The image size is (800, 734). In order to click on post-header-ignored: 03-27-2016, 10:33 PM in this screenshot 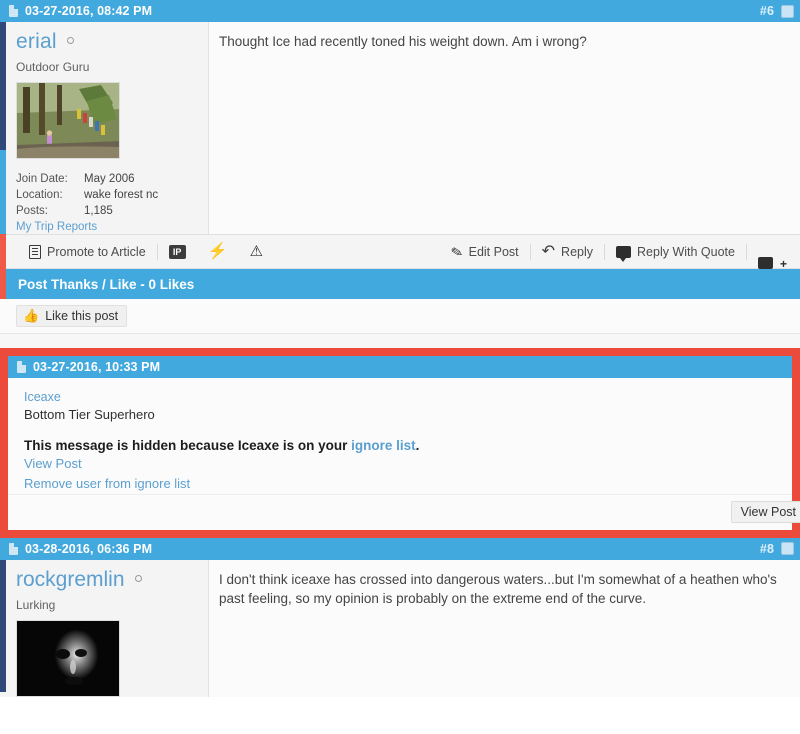, I will do `click(400, 367)`.